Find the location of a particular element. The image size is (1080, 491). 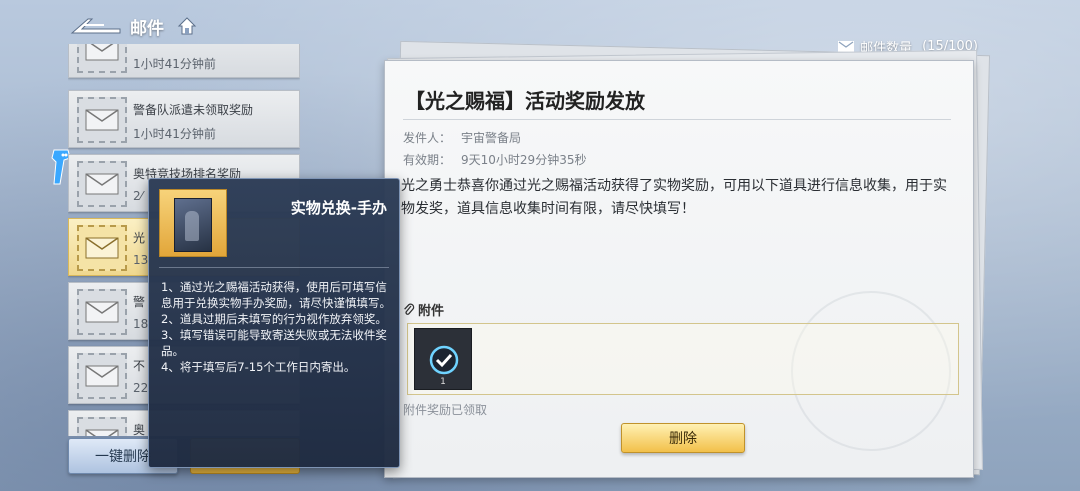

figure-box-icon is located at coordinates (193, 223).